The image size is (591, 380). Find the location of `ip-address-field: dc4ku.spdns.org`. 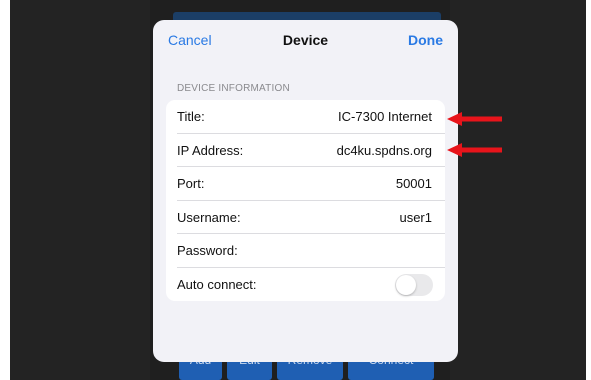

ip-address-field: dc4ku.spdns.org is located at coordinates (384, 150).